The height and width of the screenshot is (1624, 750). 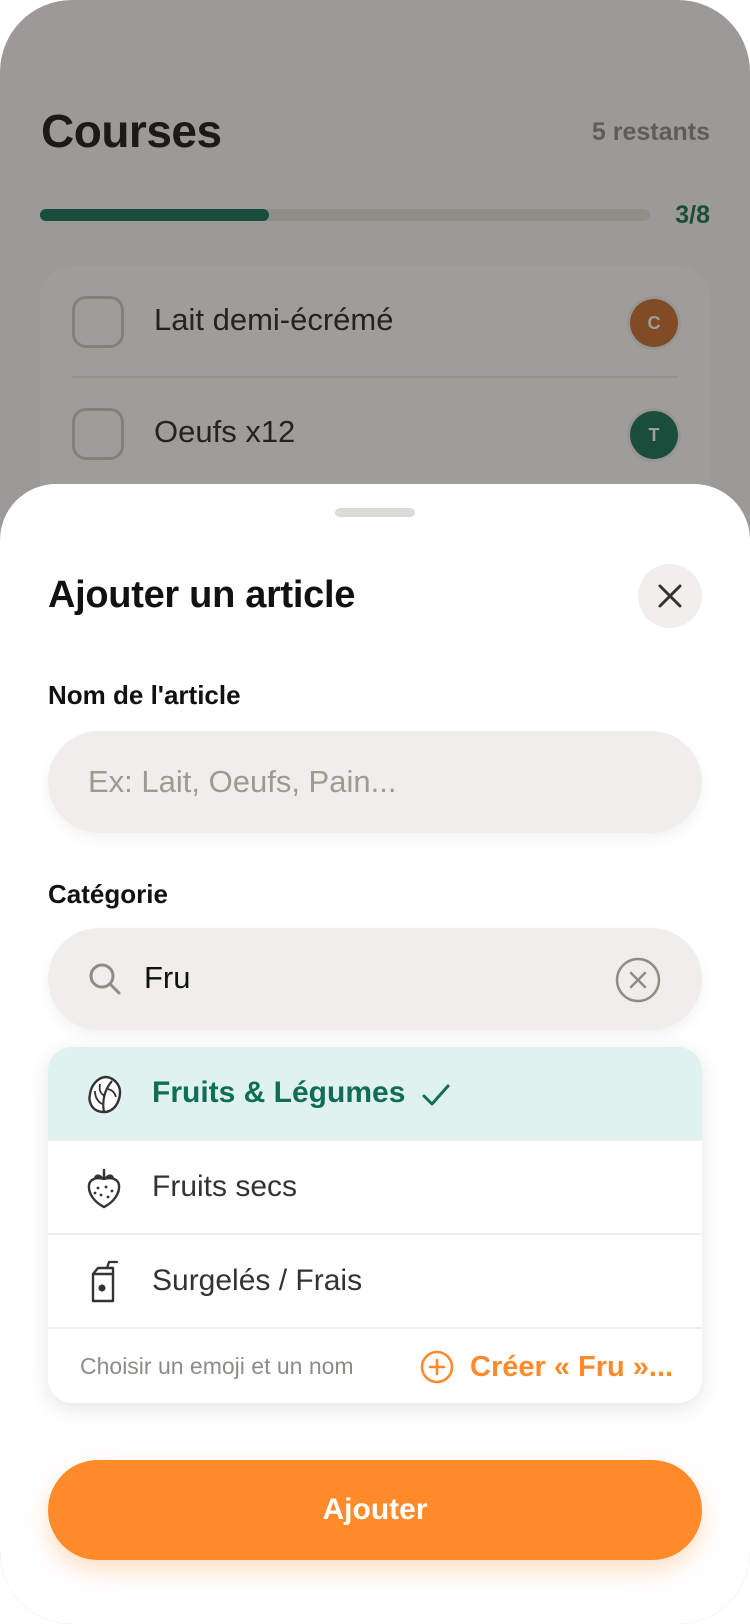 I want to click on item-name-input, so click(x=375, y=782).